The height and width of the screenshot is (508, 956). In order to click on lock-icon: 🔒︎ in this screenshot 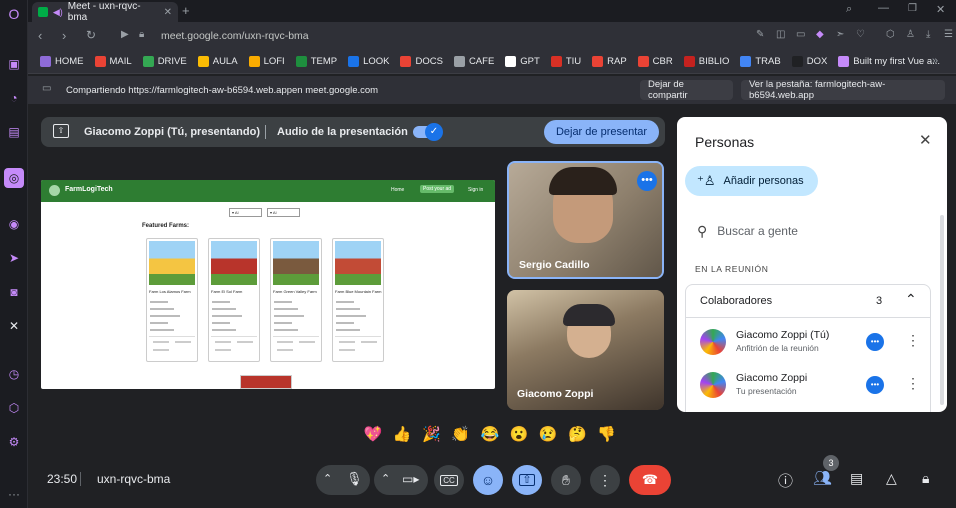, I will do `click(141, 34)`.